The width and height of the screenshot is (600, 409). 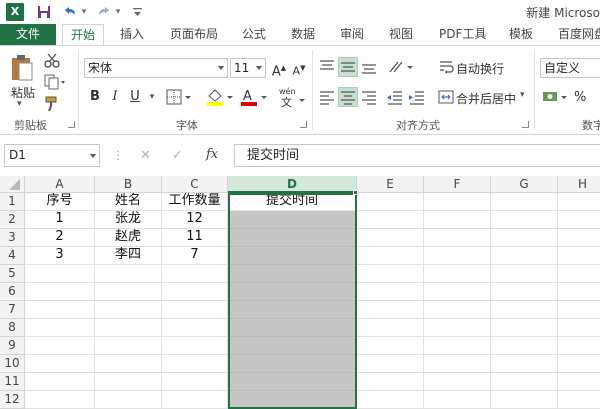 What do you see at coordinates (28, 34) in the screenshot?
I see `tab-file: 文件` at bounding box center [28, 34].